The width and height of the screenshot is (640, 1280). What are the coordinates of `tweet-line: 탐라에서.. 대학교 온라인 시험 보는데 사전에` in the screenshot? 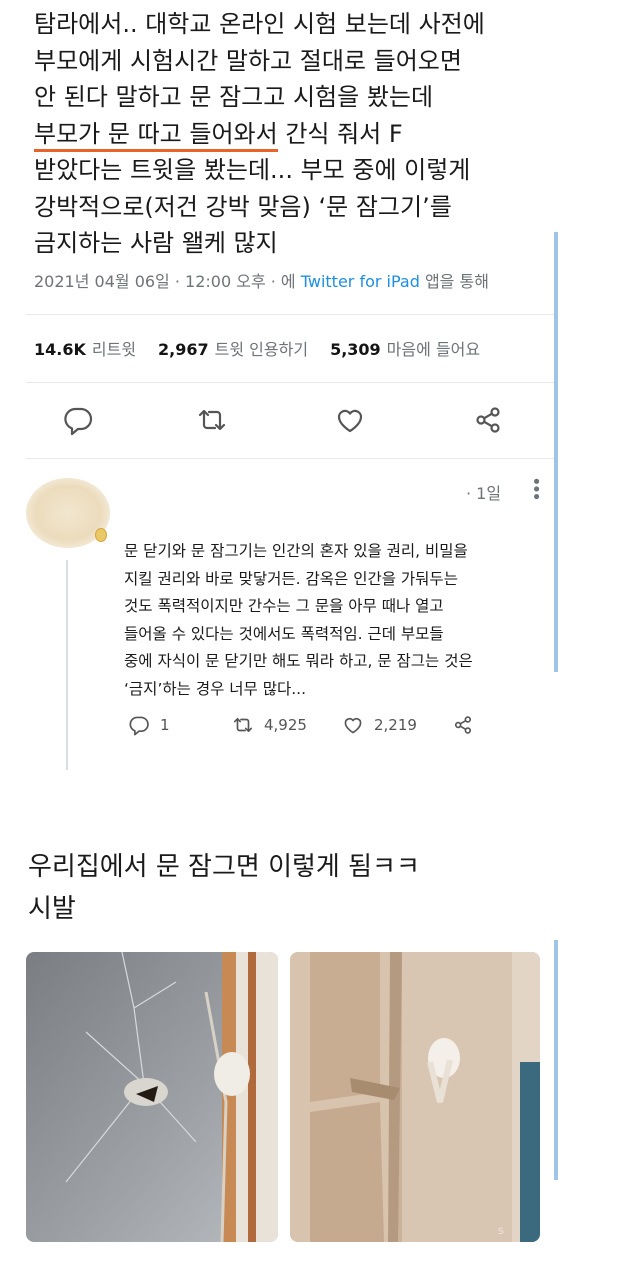 It's located at (259, 24).